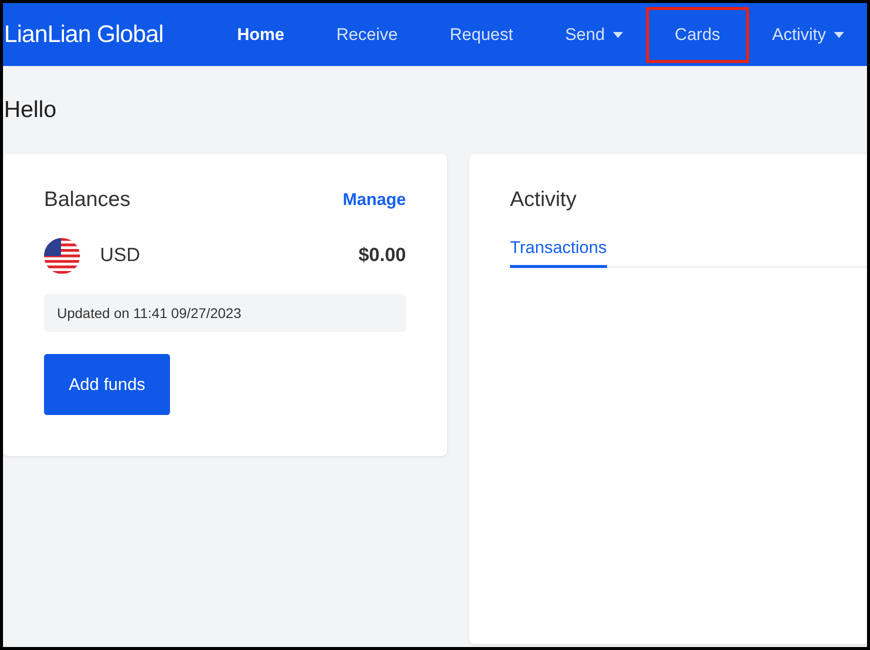 This screenshot has width=870, height=650. What do you see at coordinates (107, 384) in the screenshot?
I see `add-funds-button: Add funds` at bounding box center [107, 384].